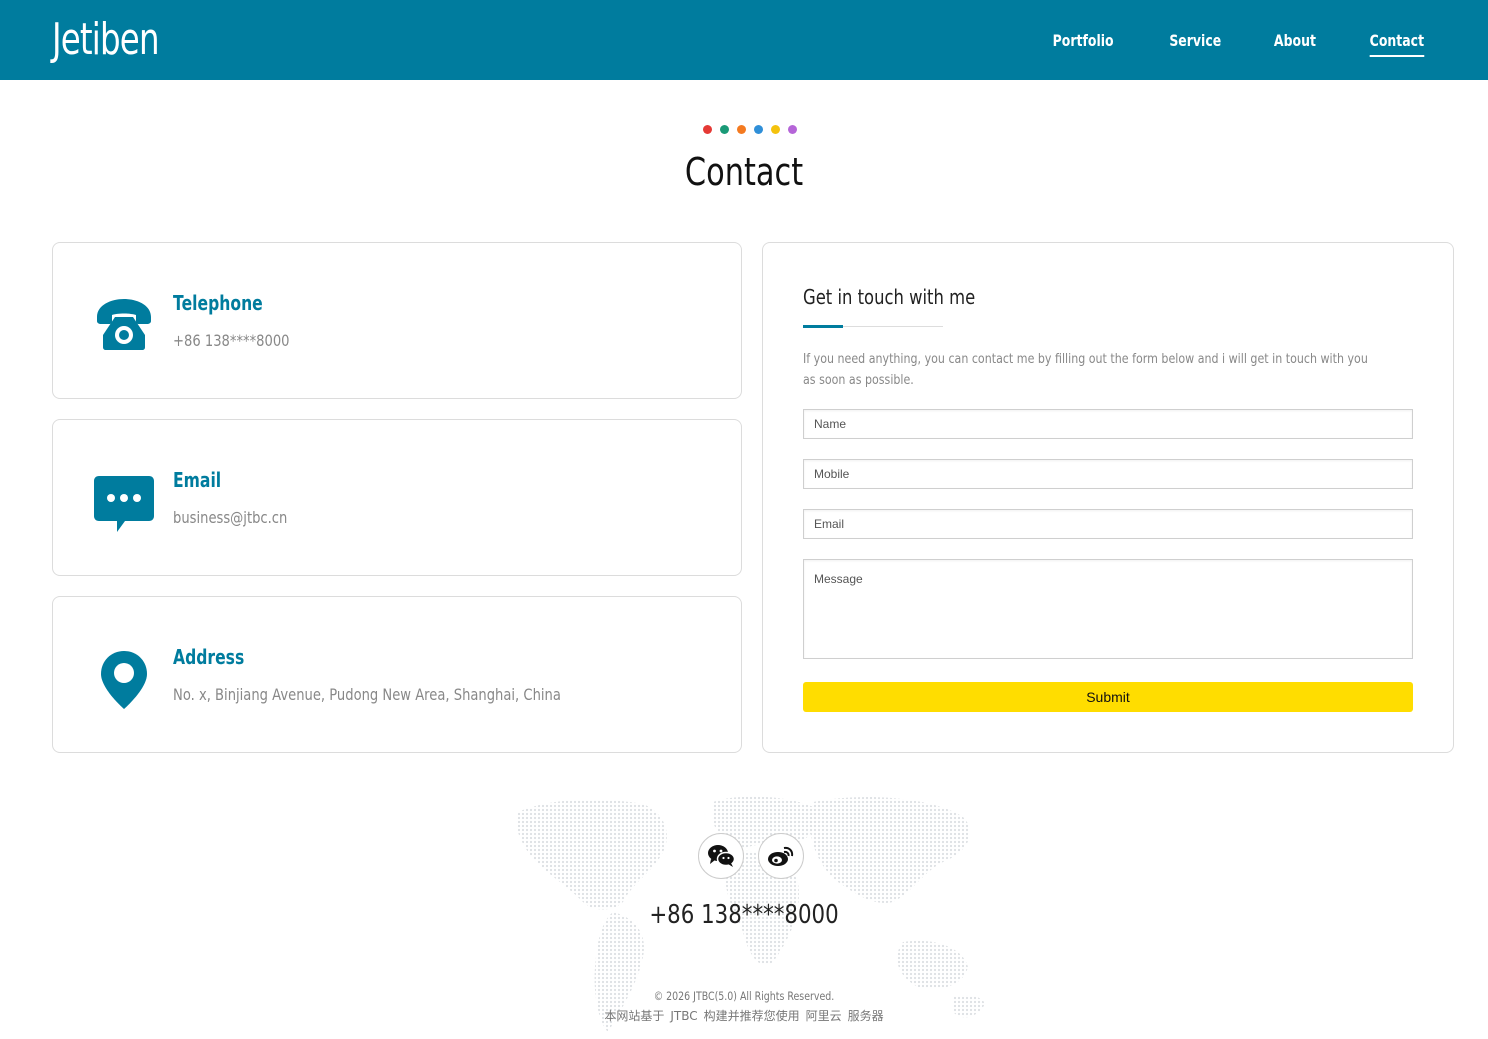  I want to click on powered-by-text: 本网站基于 JTBC 构建并推荐您使用 阿里云 服务器, so click(744, 1015).